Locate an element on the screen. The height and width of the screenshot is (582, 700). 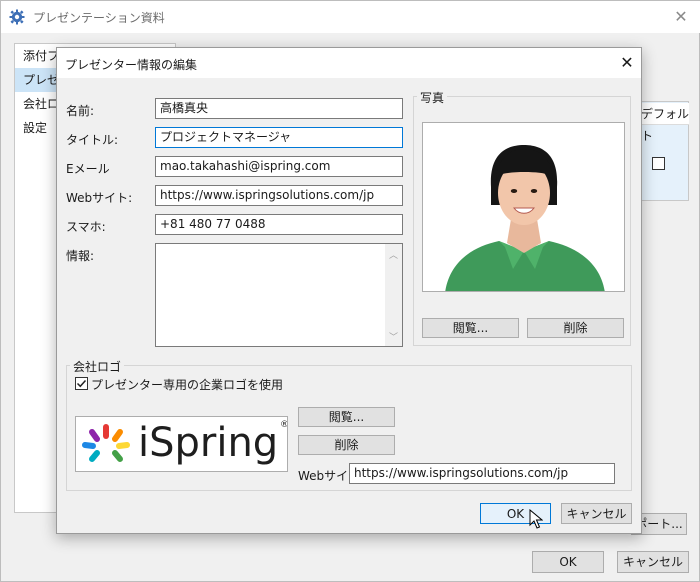
background-close-button: ✕ is located at coordinates (681, 17).